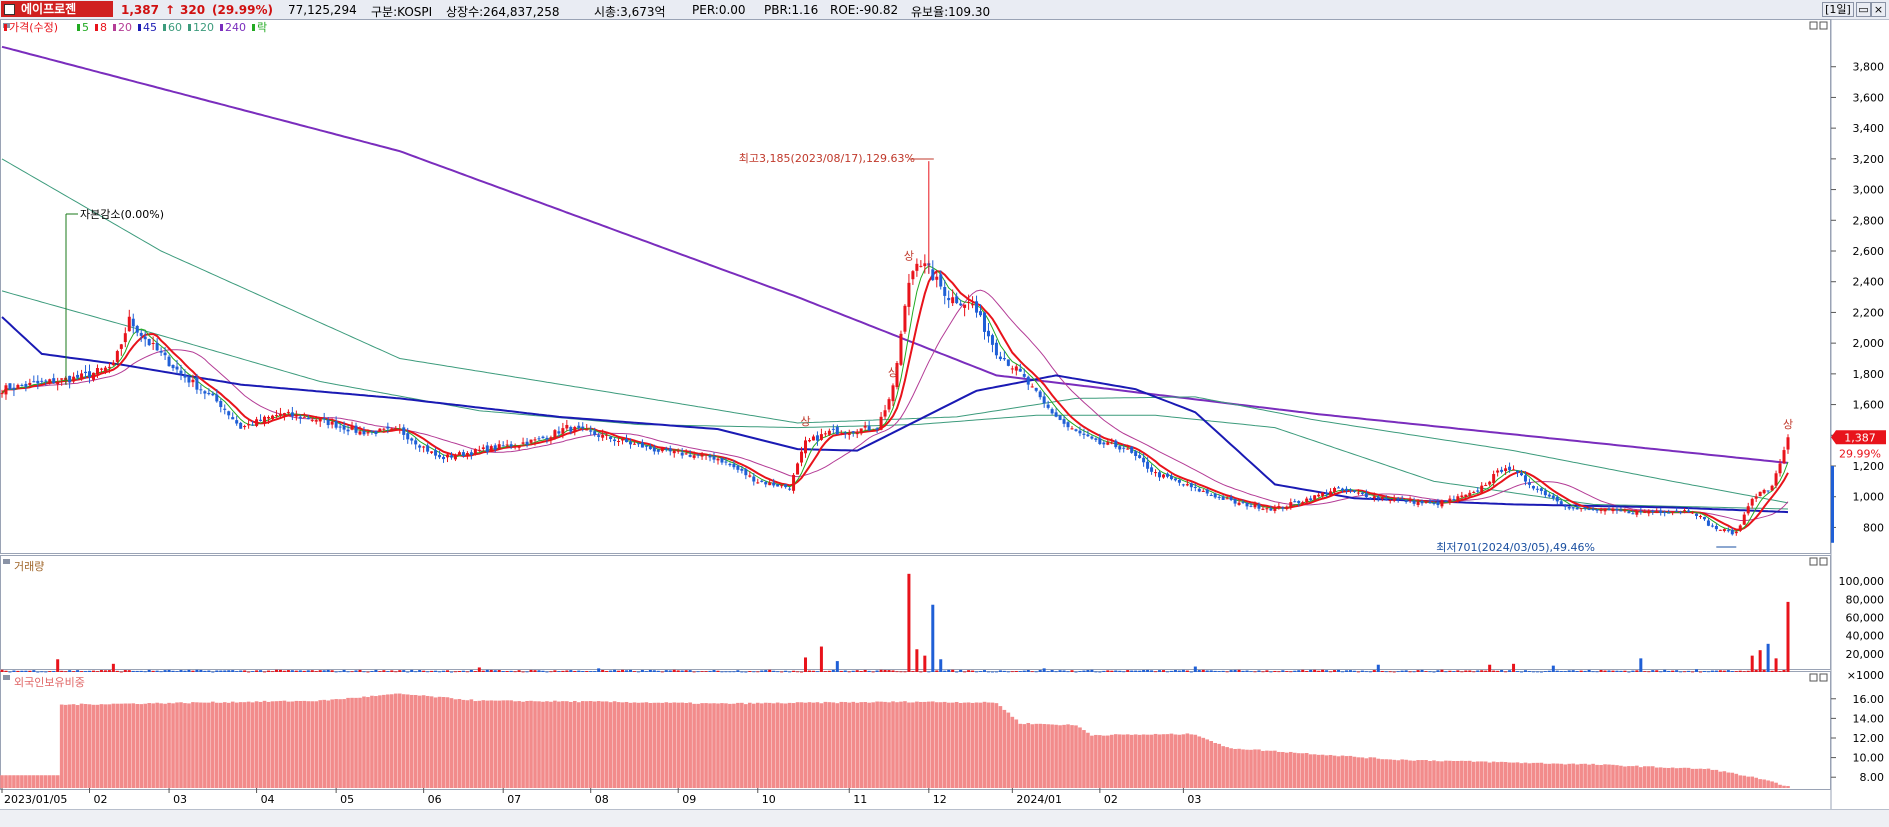 Image resolution: width=1889 pixels, height=827 pixels. Describe the element at coordinates (9, 9) in the screenshot. I see `stock-selector-icon` at that location.